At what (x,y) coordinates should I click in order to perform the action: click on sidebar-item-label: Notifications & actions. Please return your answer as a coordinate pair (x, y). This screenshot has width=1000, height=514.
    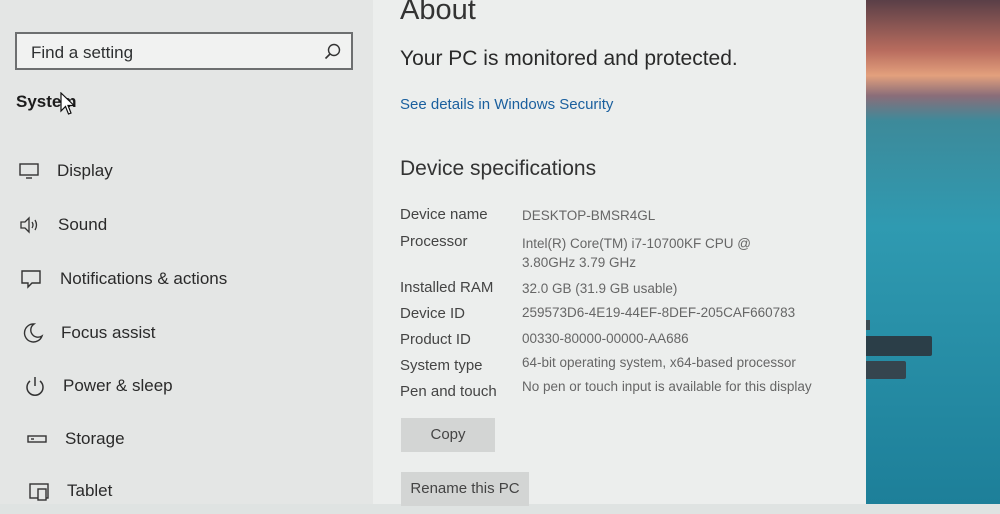
    Looking at the image, I should click on (144, 278).